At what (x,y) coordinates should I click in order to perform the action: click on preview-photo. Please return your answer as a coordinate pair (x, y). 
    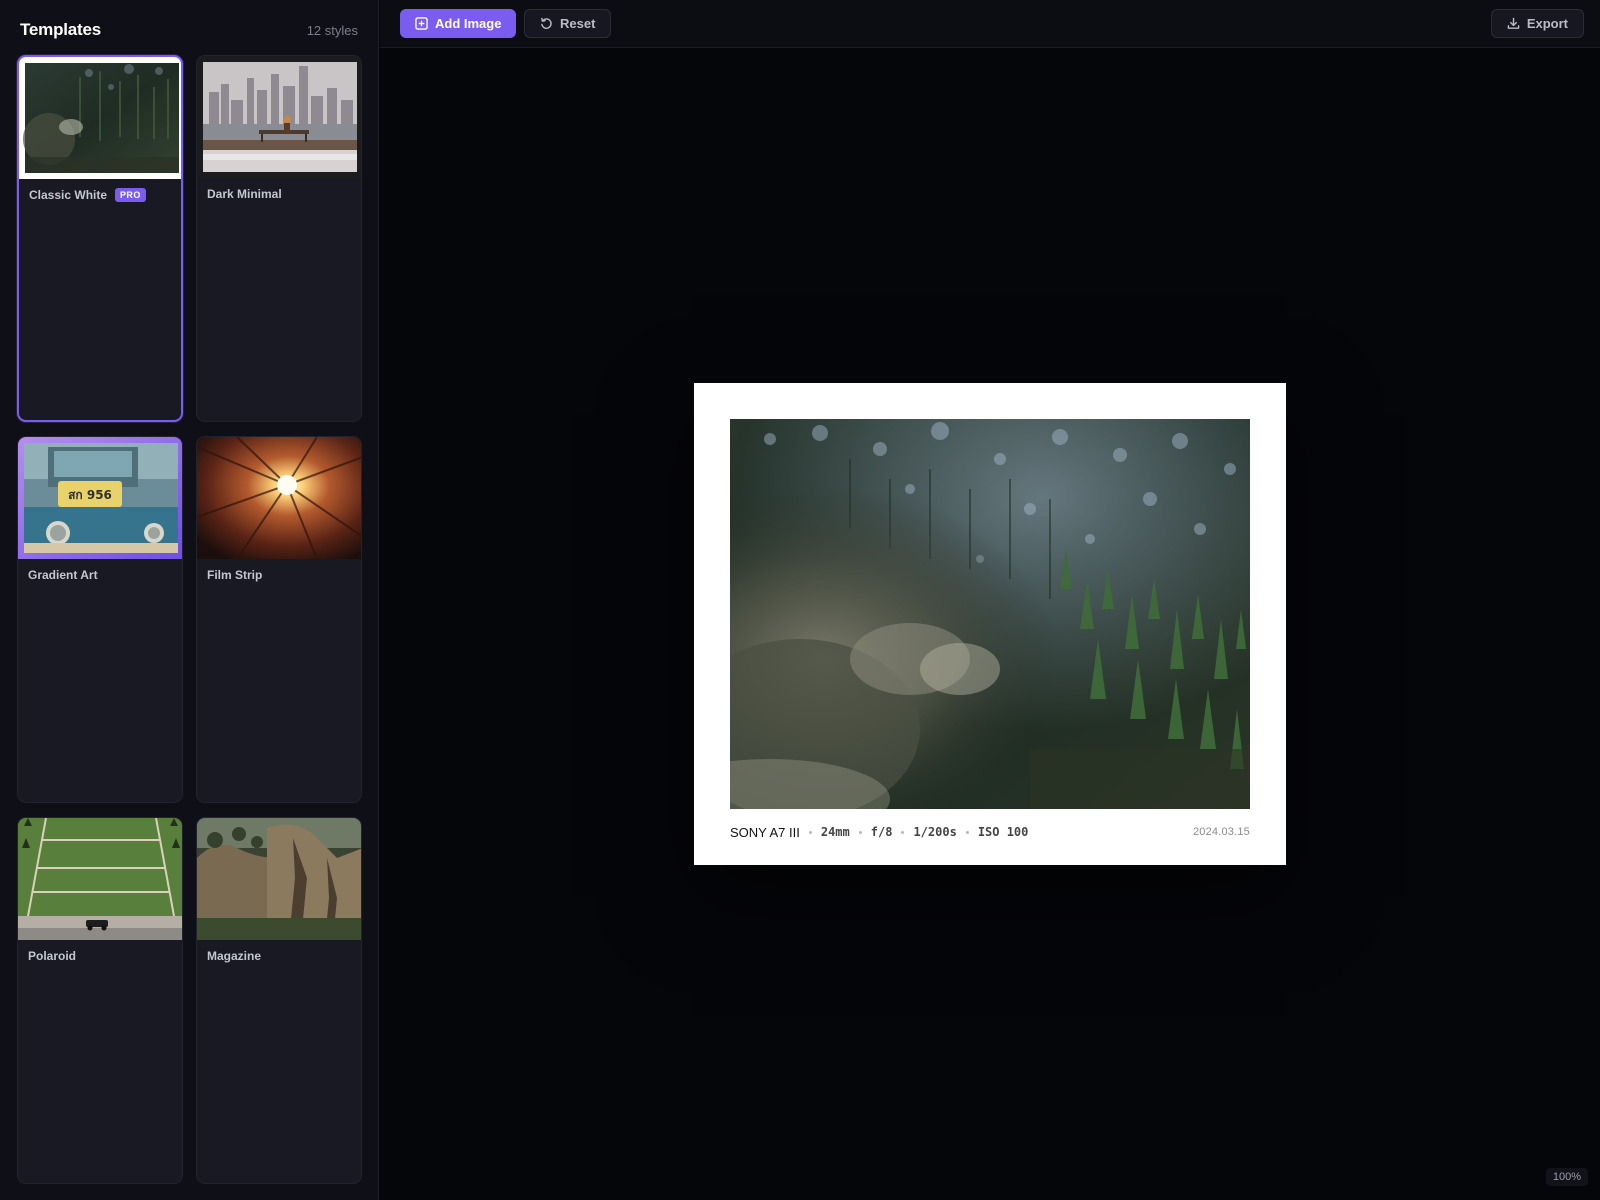
    Looking at the image, I should click on (990, 614).